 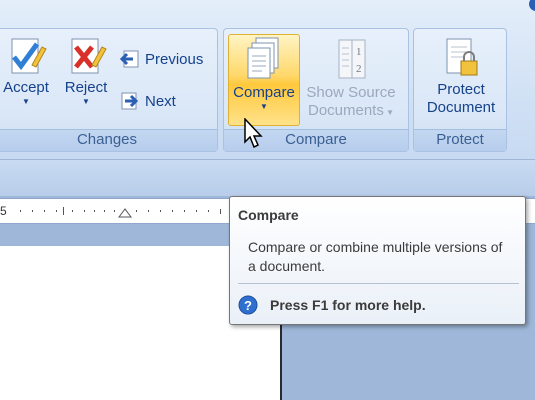 I want to click on protect-group-label: Protect, so click(x=460, y=140).